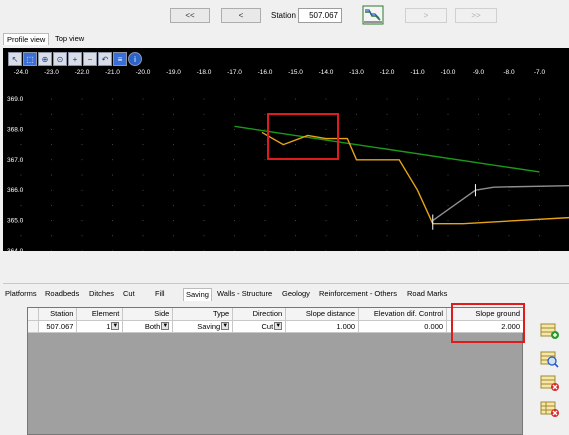  What do you see at coordinates (148, 326) in the screenshot?
I see `side-cell: Both ▼` at bounding box center [148, 326].